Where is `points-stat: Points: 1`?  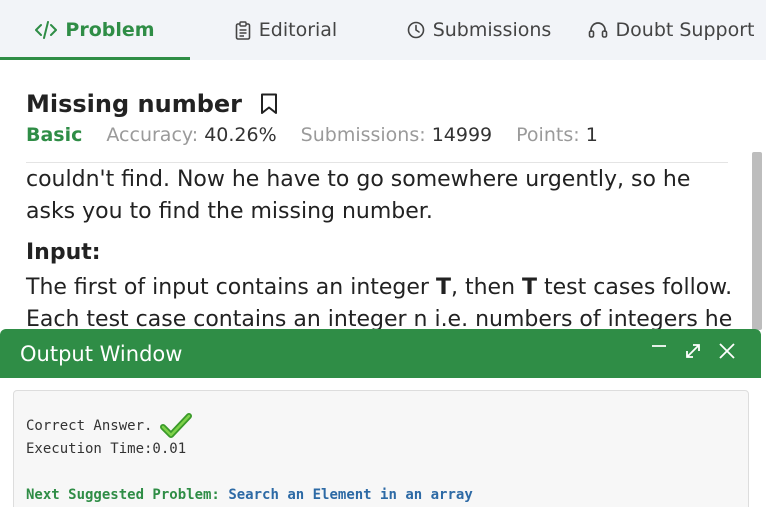
points-stat: Points: 1 is located at coordinates (557, 135).